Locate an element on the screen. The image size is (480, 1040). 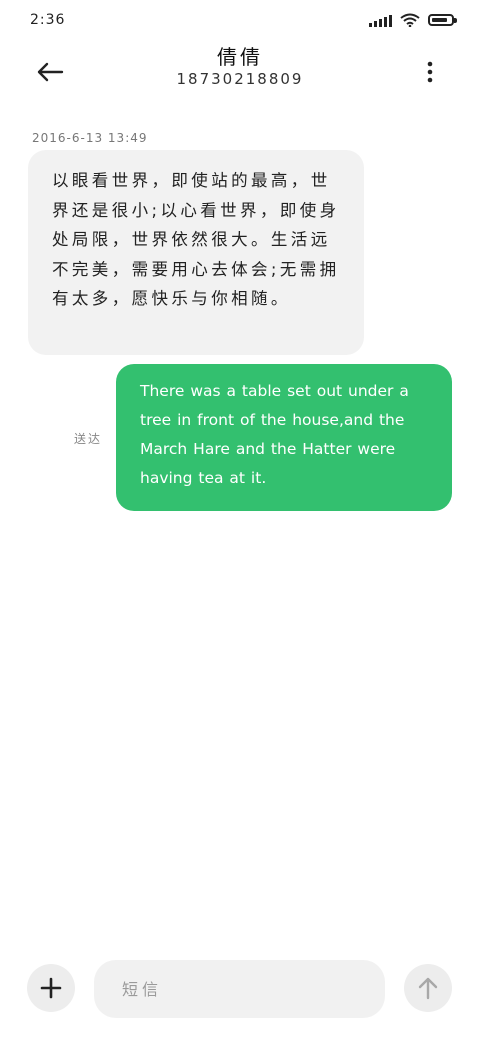
plus-icon is located at coordinates (51, 988).